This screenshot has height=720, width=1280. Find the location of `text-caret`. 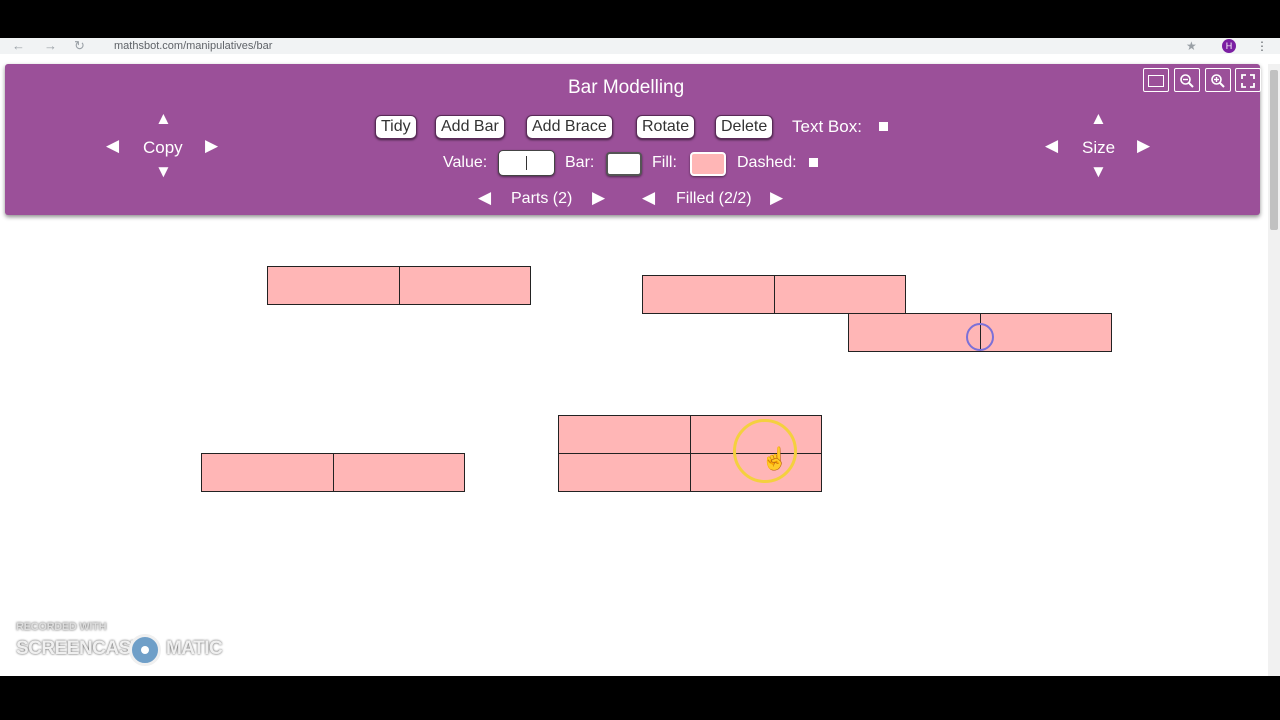

text-caret is located at coordinates (526, 163).